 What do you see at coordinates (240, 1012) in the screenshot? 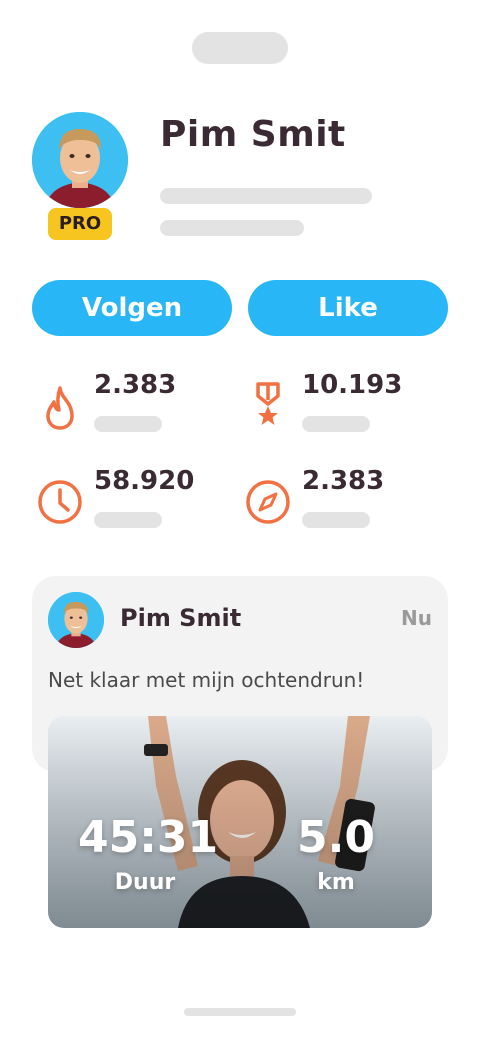
I see `home-indicator` at bounding box center [240, 1012].